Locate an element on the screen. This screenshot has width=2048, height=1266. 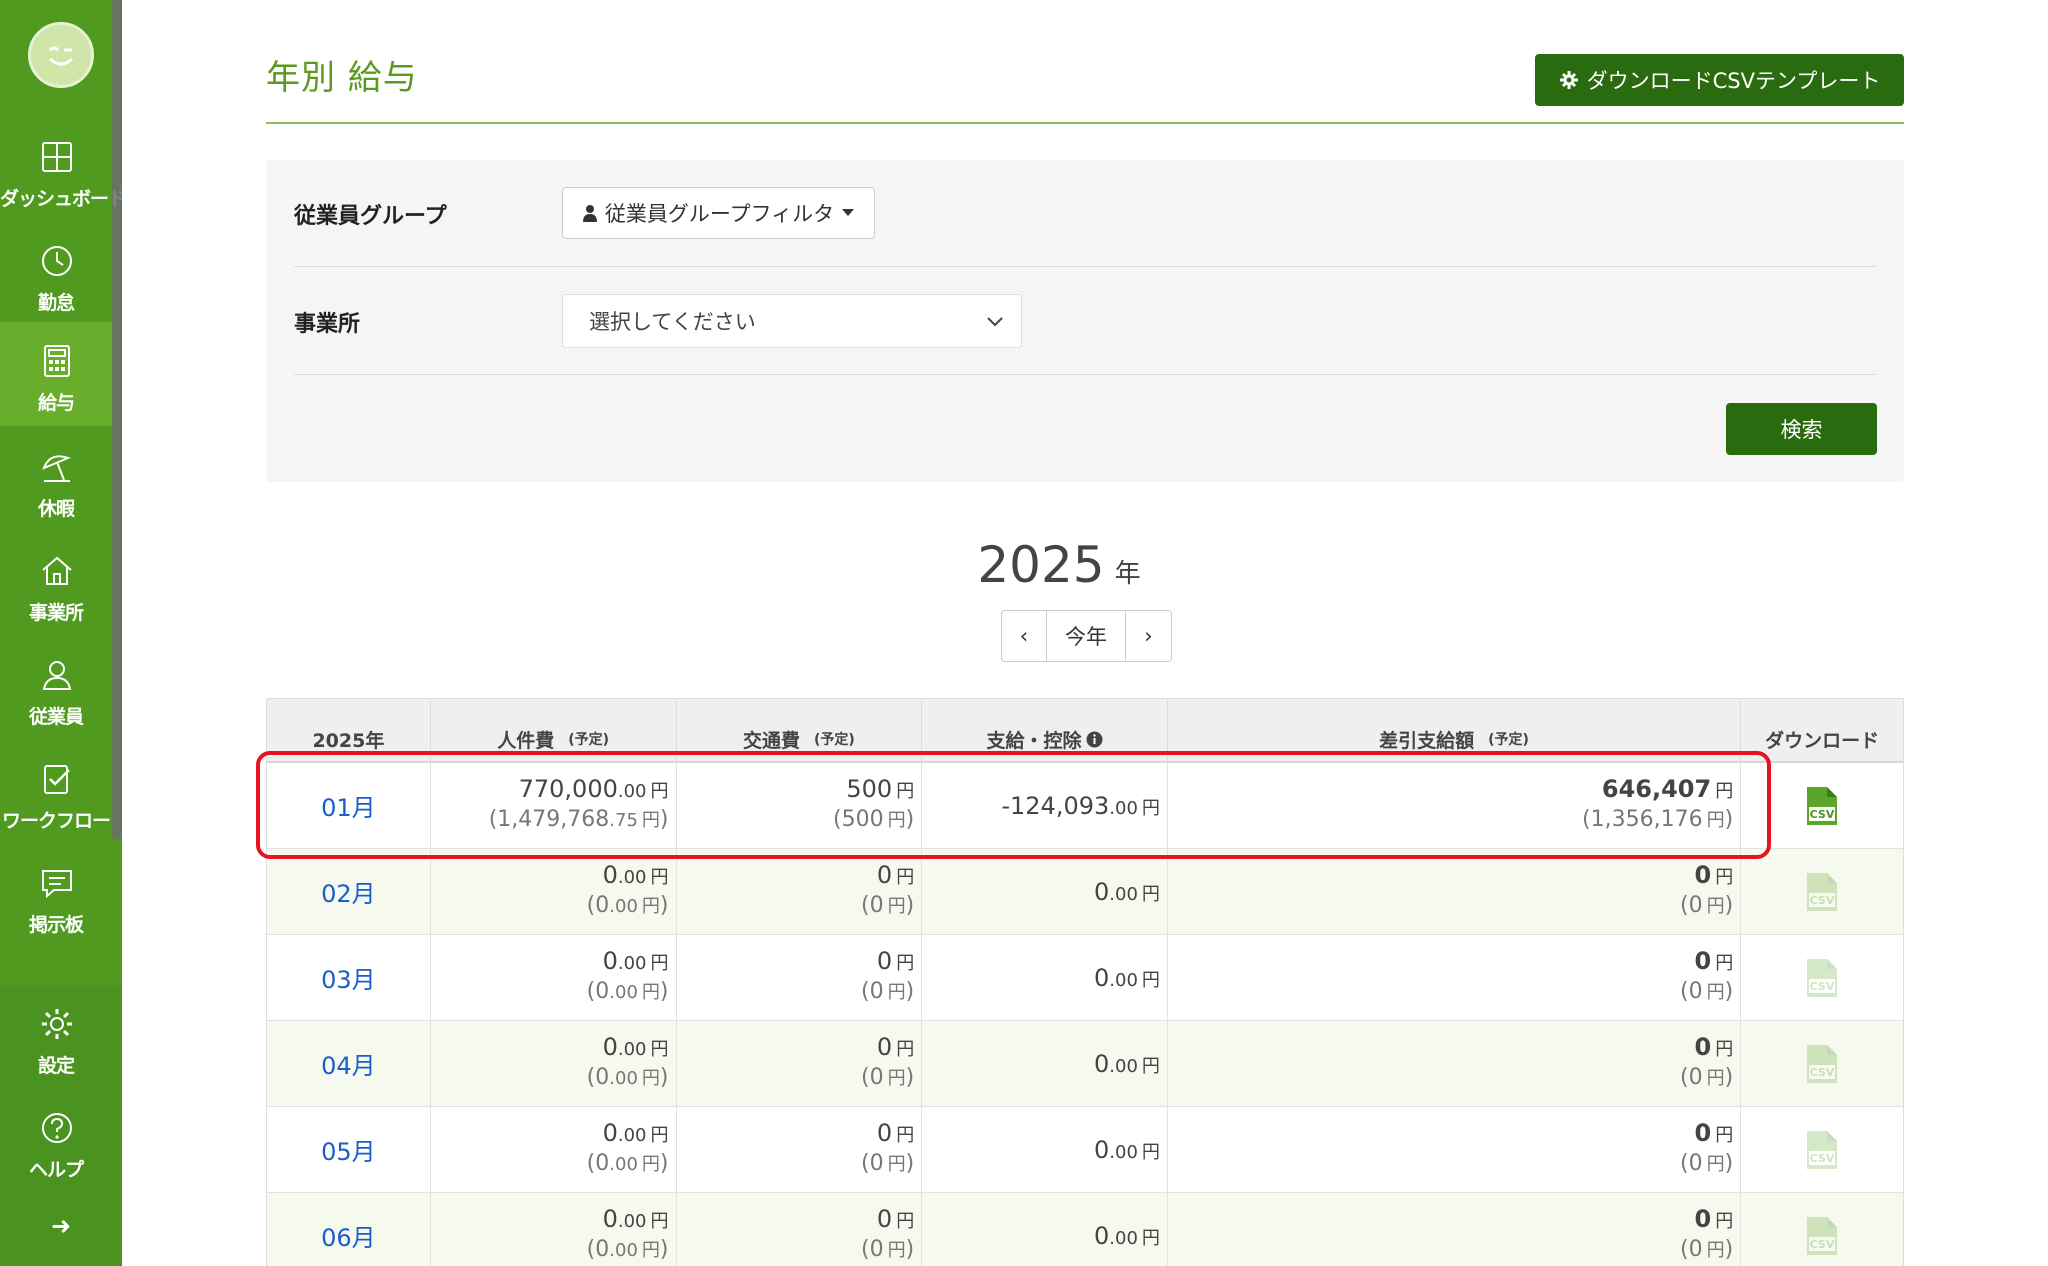
download-csv-template-button: ダウンロードCSVテンプレート is located at coordinates (1719, 80).